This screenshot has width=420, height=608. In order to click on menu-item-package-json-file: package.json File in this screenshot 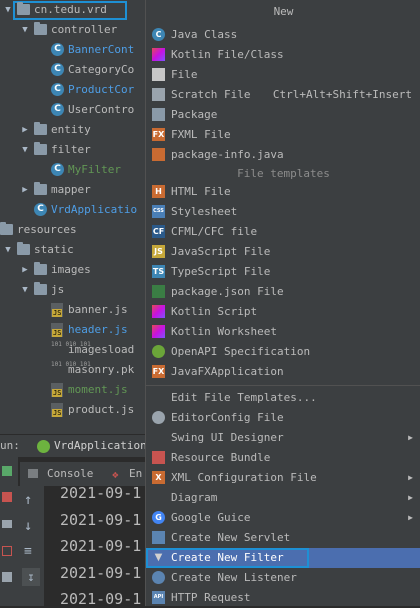, I will do `click(283, 292)`.